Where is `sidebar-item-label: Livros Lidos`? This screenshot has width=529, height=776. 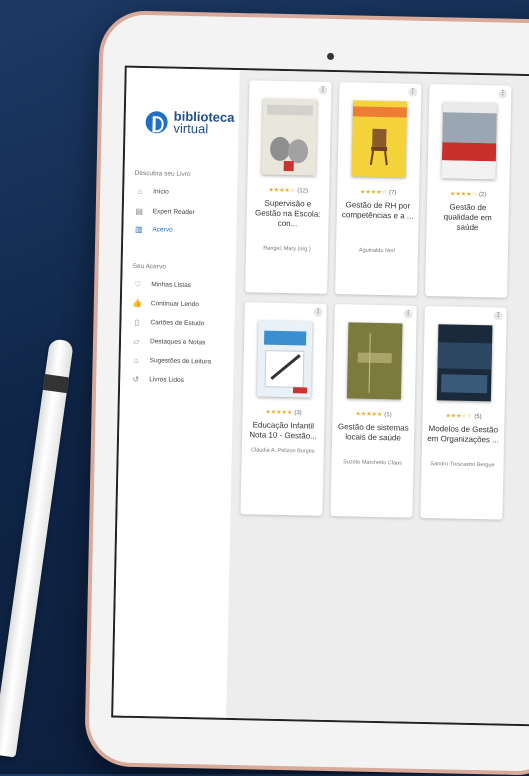 sidebar-item-label: Livros Lidos is located at coordinates (166, 380).